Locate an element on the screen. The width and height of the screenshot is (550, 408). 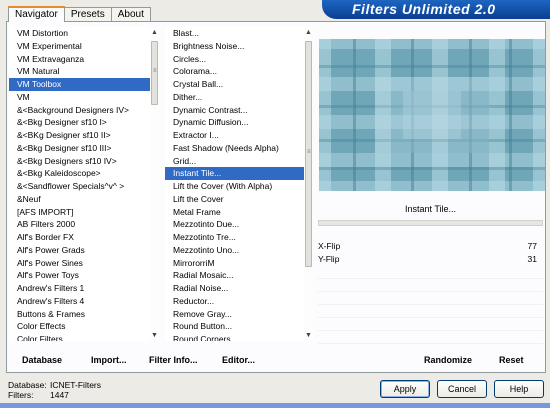
tile-center is located at coordinates (432, 115).